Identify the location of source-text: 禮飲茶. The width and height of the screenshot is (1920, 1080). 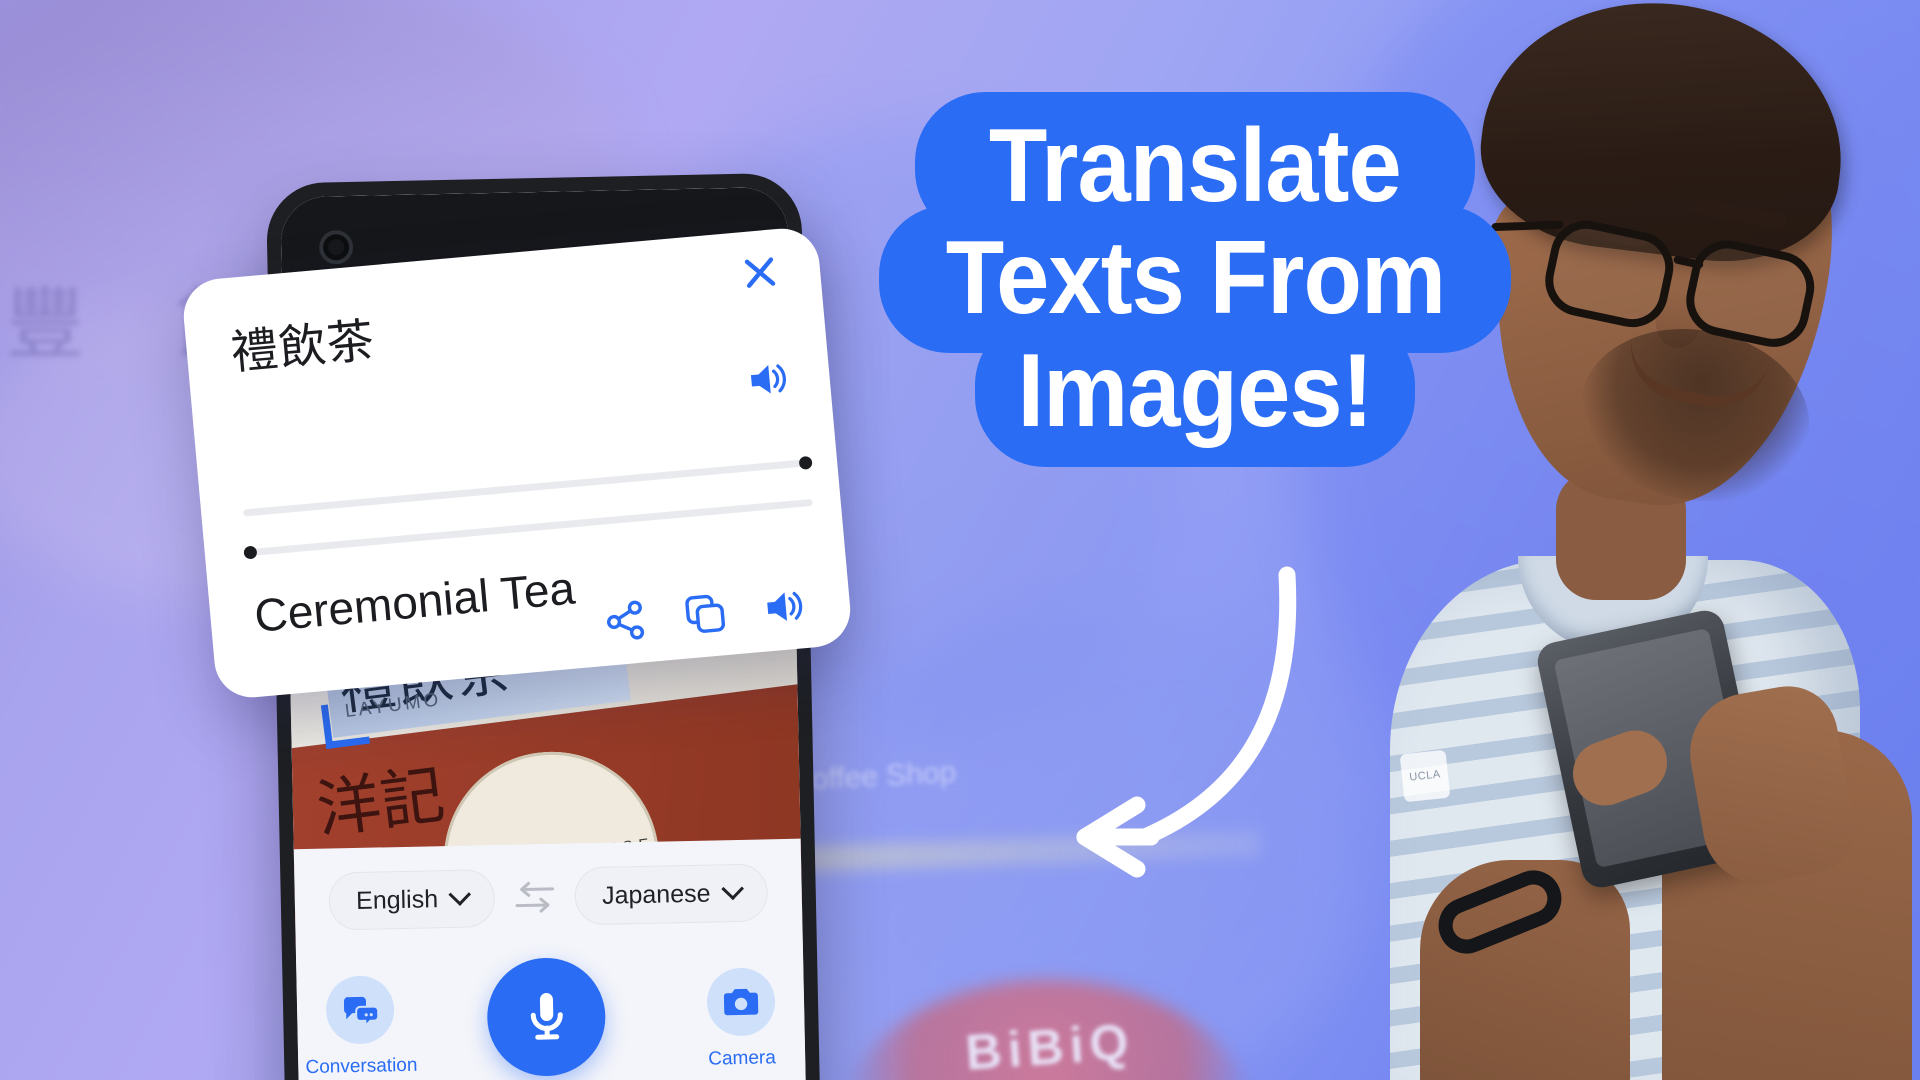
(303, 347).